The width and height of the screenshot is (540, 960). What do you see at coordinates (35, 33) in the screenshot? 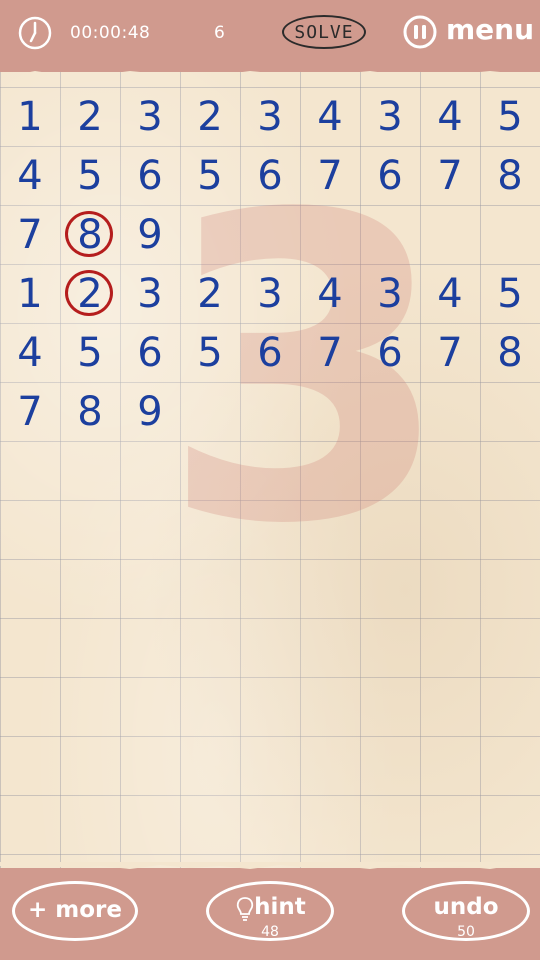
I see `clock-icon` at bounding box center [35, 33].